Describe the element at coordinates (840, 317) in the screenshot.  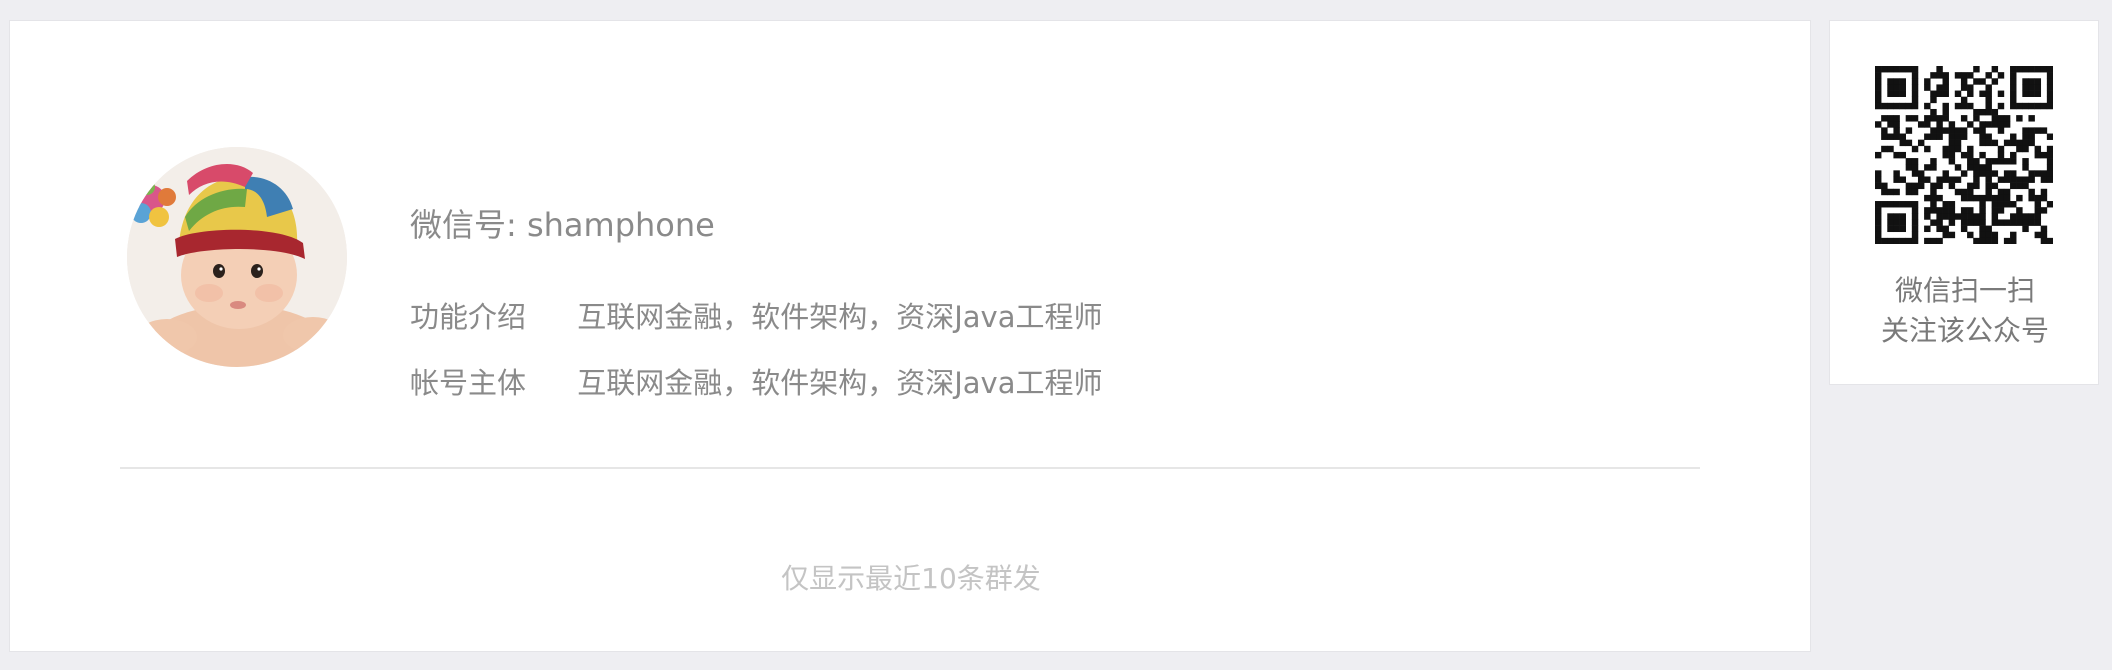
I see `intro-value: 互联网金融，软件架构，资深Java工程师` at that location.